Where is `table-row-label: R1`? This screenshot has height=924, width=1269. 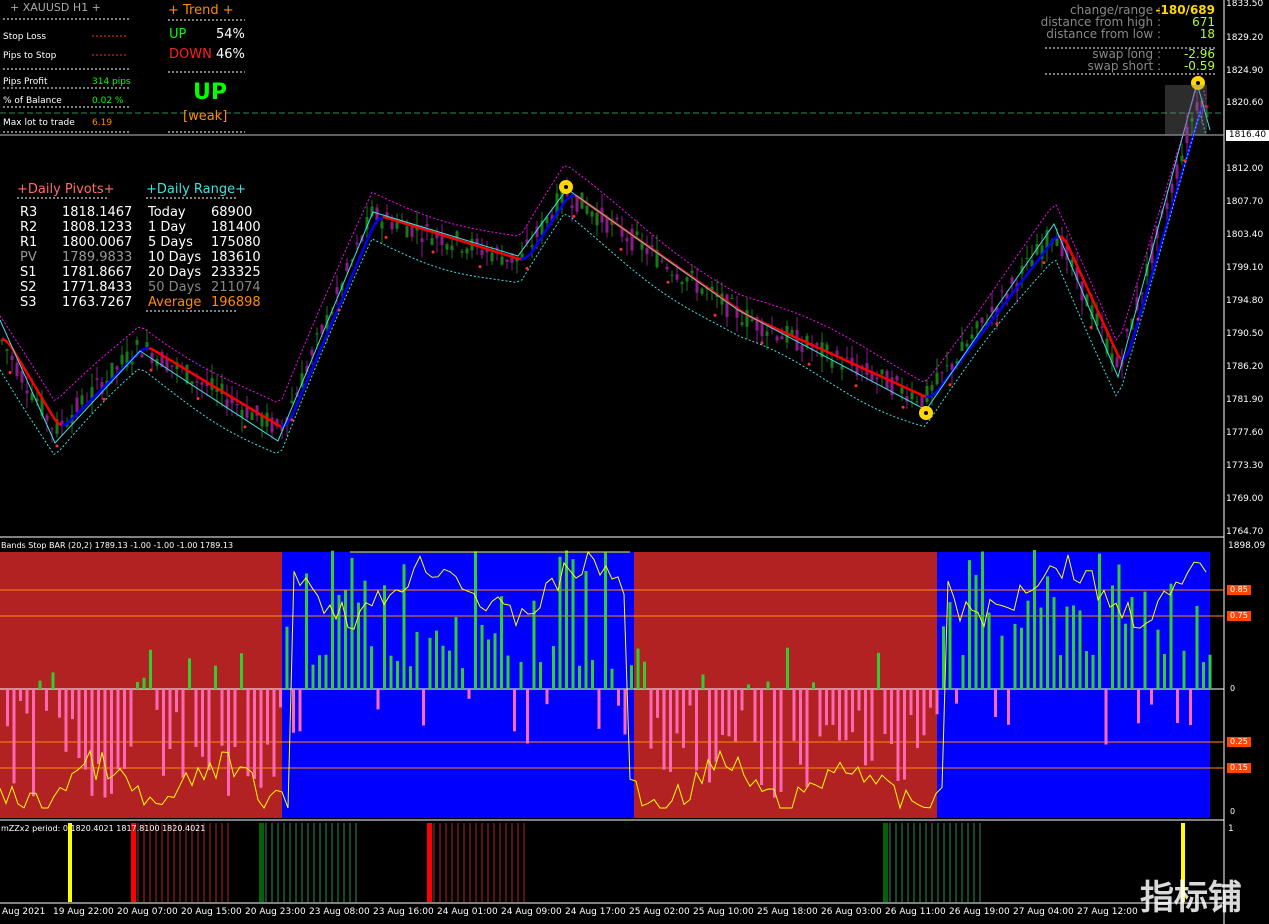 table-row-label: R1 is located at coordinates (29, 242).